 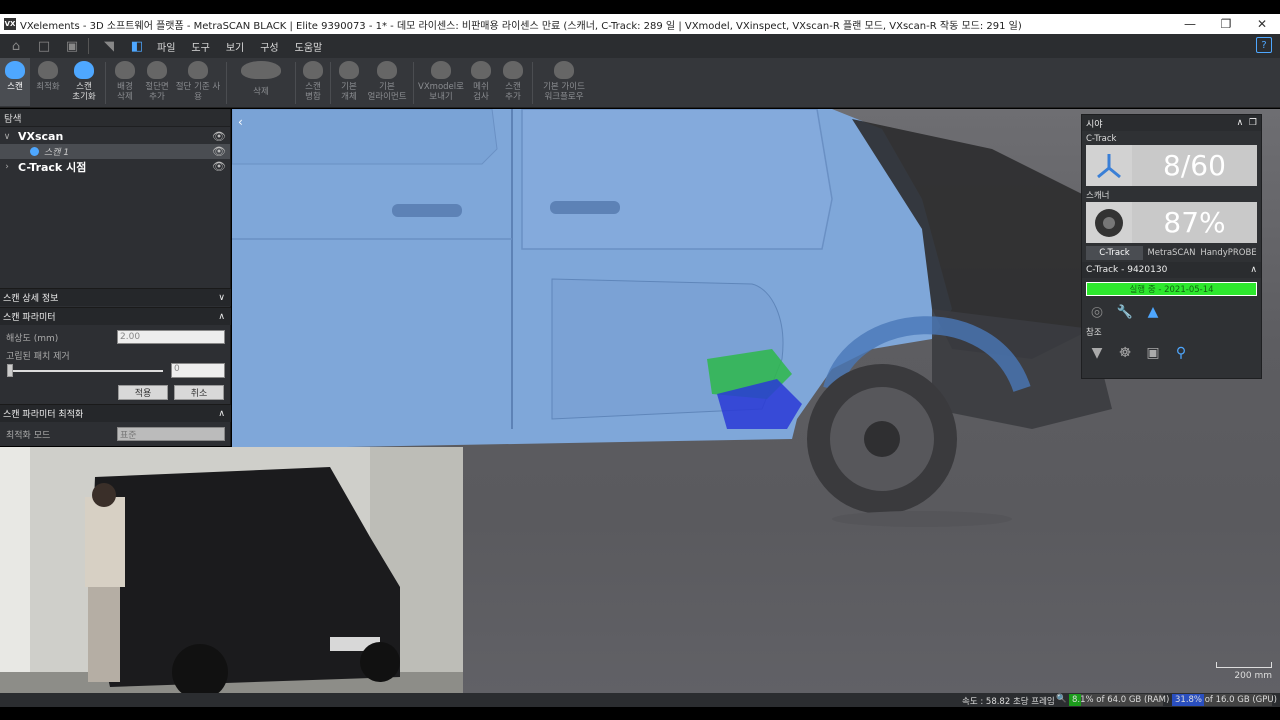 What do you see at coordinates (48, 70) in the screenshot?
I see `optimize-icon` at bounding box center [48, 70].